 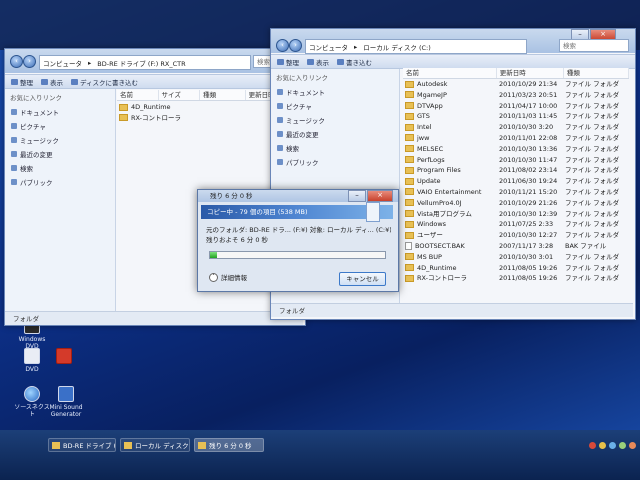 What do you see at coordinates (517, 246) in the screenshot?
I see `list-item: BOOTSECT.BAK 2007/11/17 3:28 BAK ファイル` at bounding box center [517, 246].